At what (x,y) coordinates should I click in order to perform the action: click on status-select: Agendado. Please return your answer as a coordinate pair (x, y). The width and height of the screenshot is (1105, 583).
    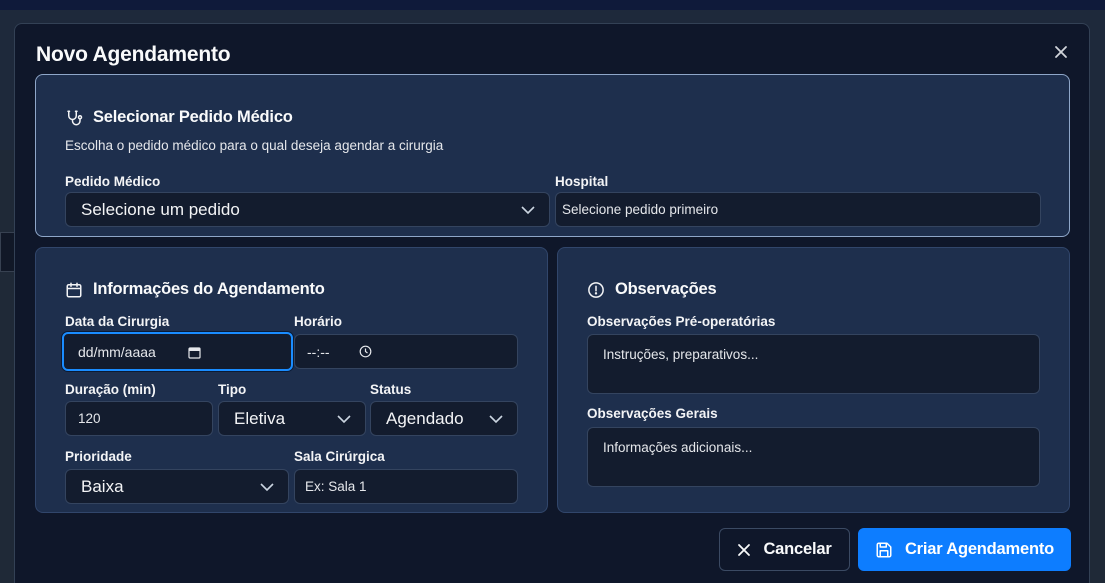
    Looking at the image, I should click on (444, 418).